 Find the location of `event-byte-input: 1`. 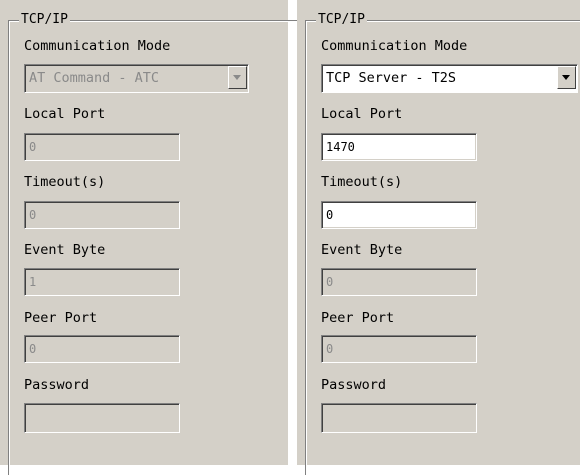

event-byte-input: 1 is located at coordinates (102, 282).